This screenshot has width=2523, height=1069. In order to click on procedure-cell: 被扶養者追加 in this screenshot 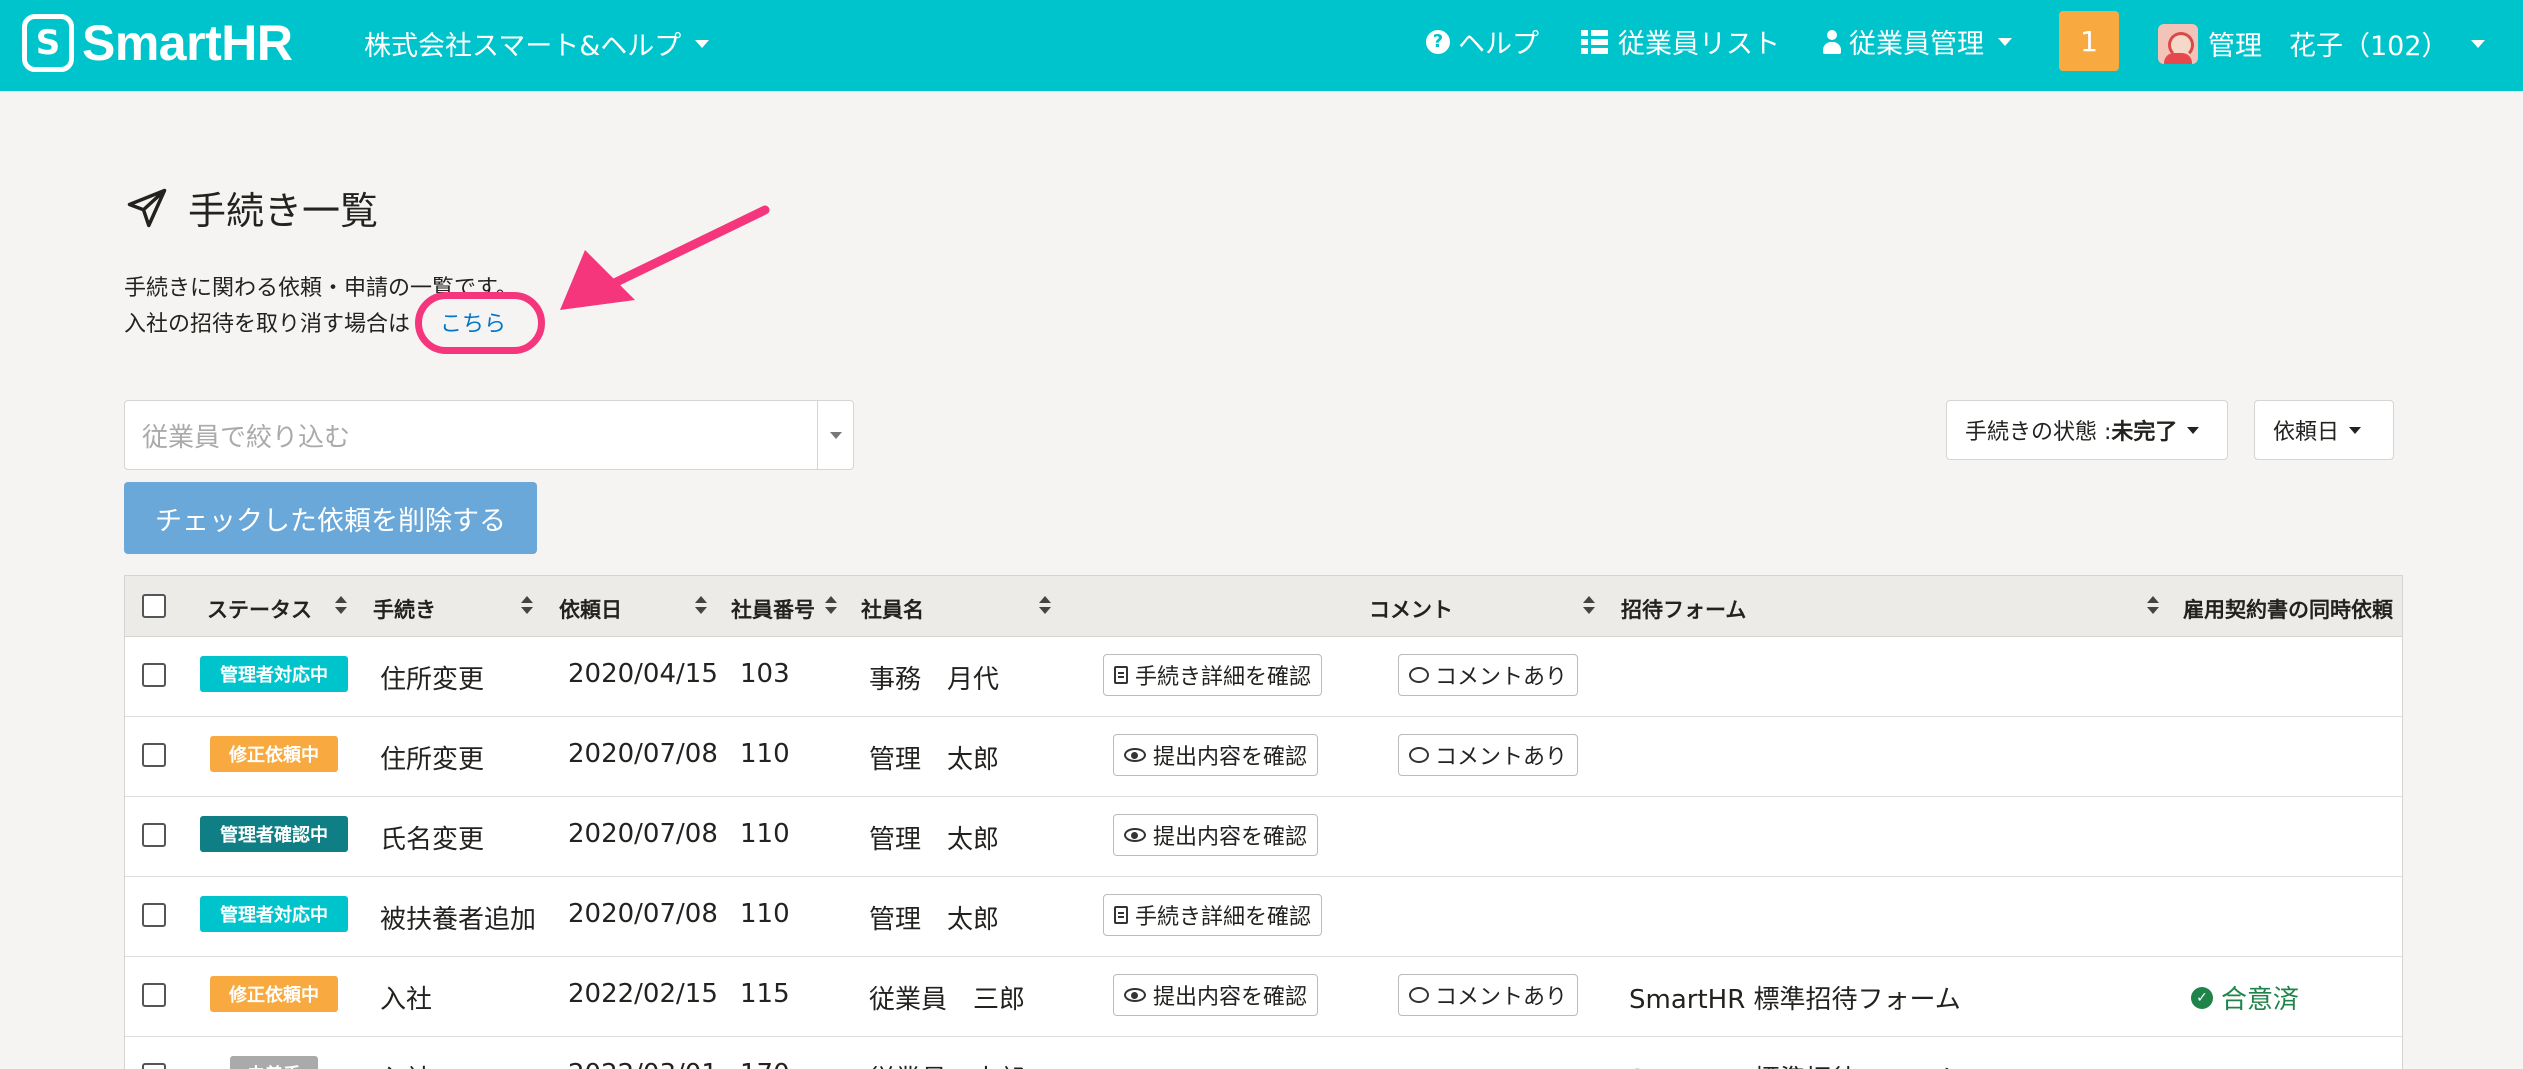, I will do `click(458, 920)`.